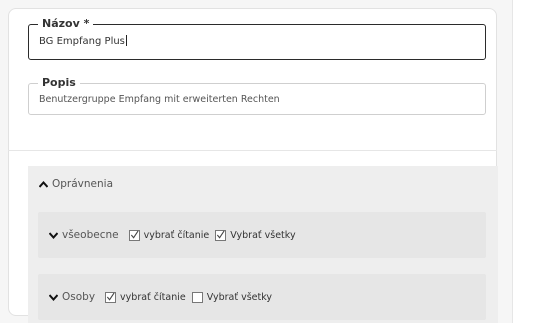 This screenshot has height=323, width=533. I want to click on general-select-all-option: Vybrať všetky, so click(255, 235).